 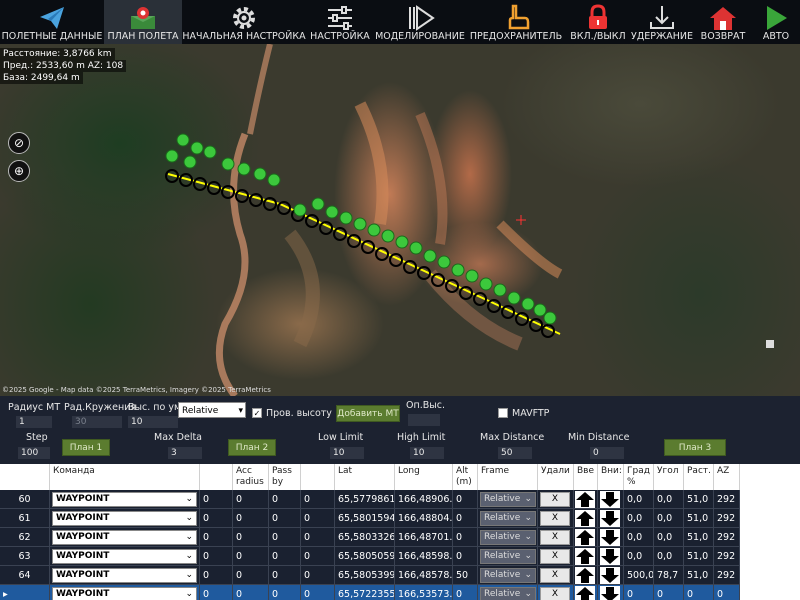 I want to click on tab-rtl: ВОЗВРАТ, so click(x=723, y=22).